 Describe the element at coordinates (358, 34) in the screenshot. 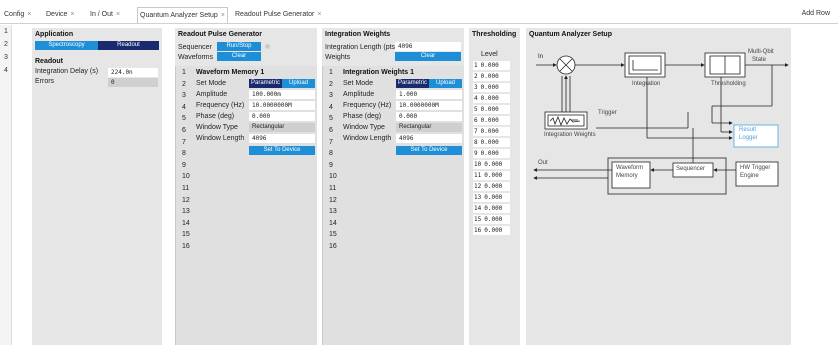

I see `integration-weights-title: Integration Weights` at that location.